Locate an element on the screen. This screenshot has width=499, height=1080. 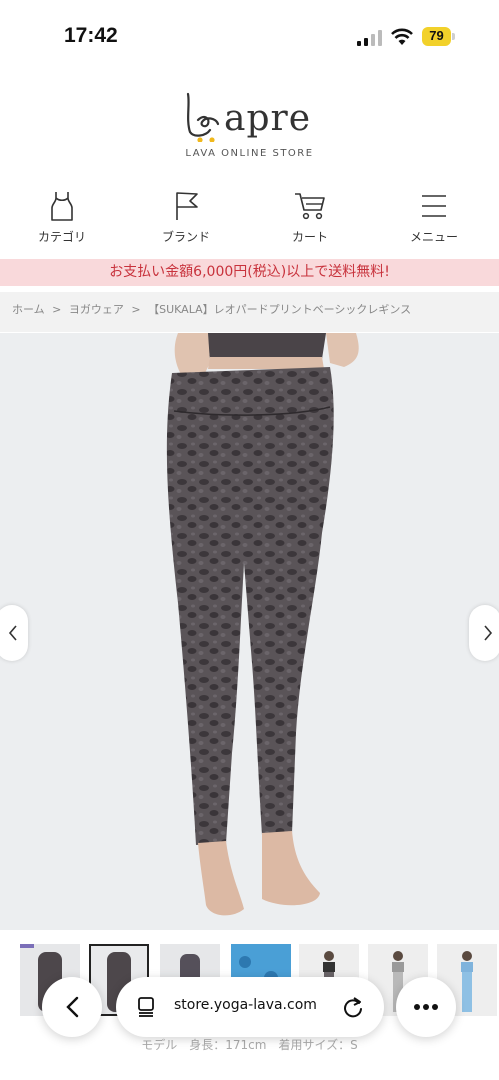
breadcrumb-yogawear: ヨガウェア is located at coordinates (96, 309).